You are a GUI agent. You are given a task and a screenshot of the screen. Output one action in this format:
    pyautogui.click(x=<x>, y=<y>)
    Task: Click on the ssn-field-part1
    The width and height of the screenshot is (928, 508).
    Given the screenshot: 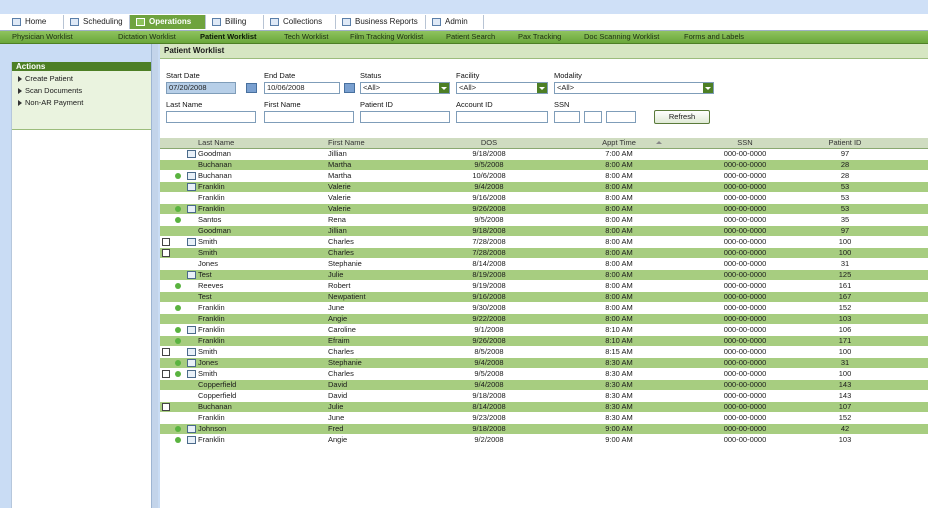 What is the action you would take?
    pyautogui.click(x=567, y=117)
    